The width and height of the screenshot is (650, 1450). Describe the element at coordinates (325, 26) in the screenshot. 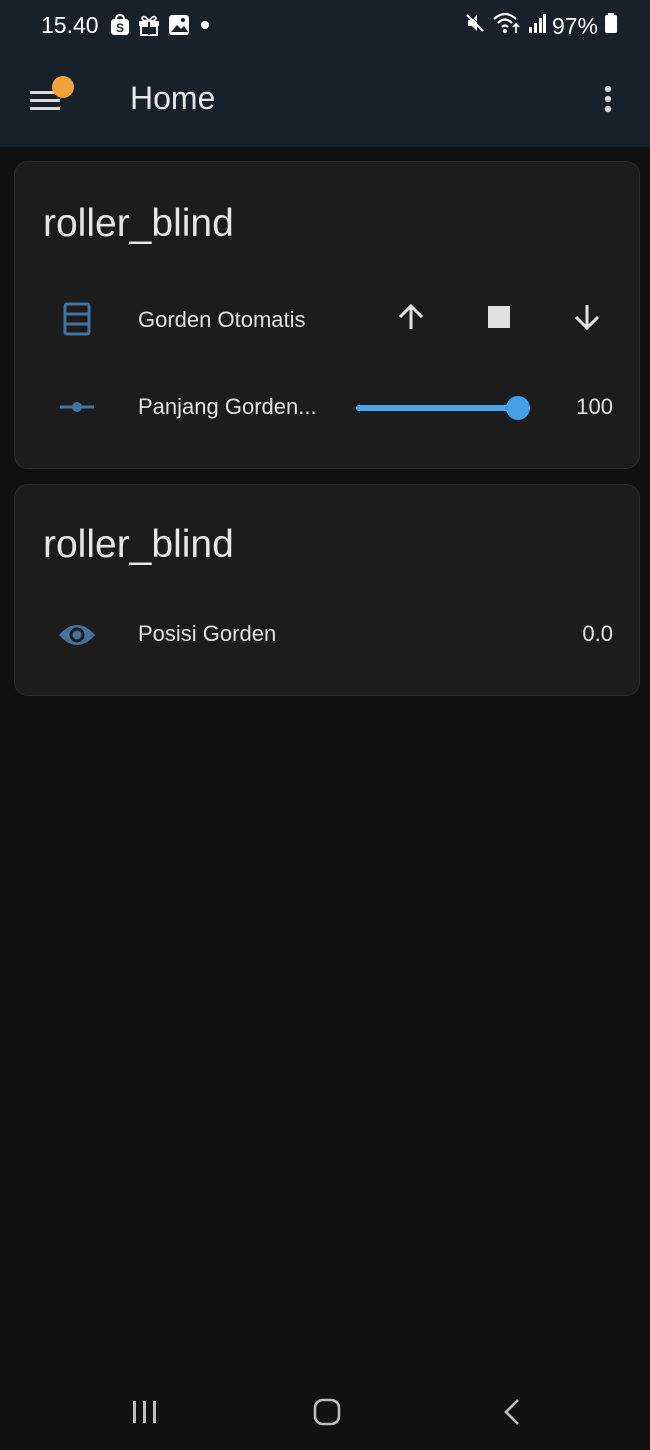

I see `status-bar: 15.40 S 97%` at that location.